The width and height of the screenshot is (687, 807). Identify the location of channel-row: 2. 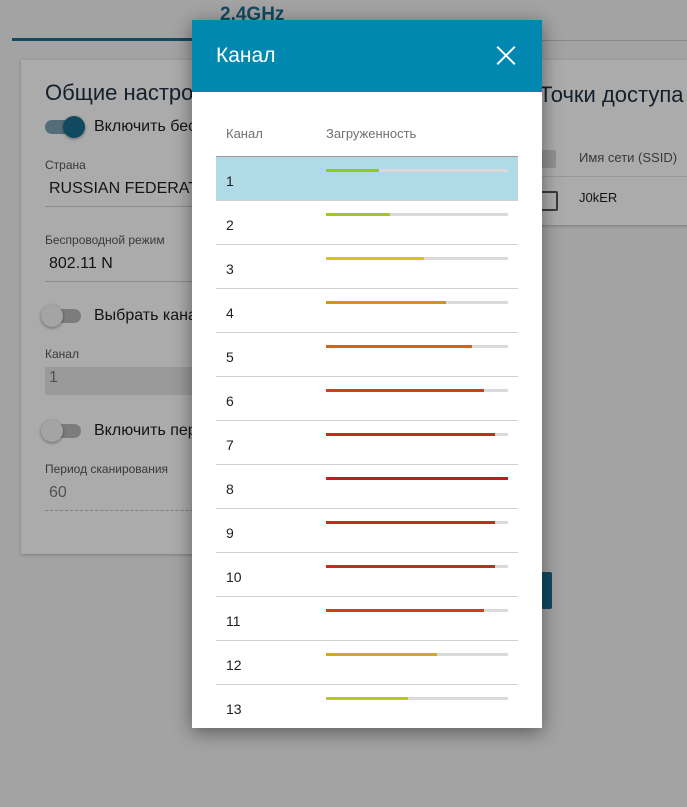
(367, 223).